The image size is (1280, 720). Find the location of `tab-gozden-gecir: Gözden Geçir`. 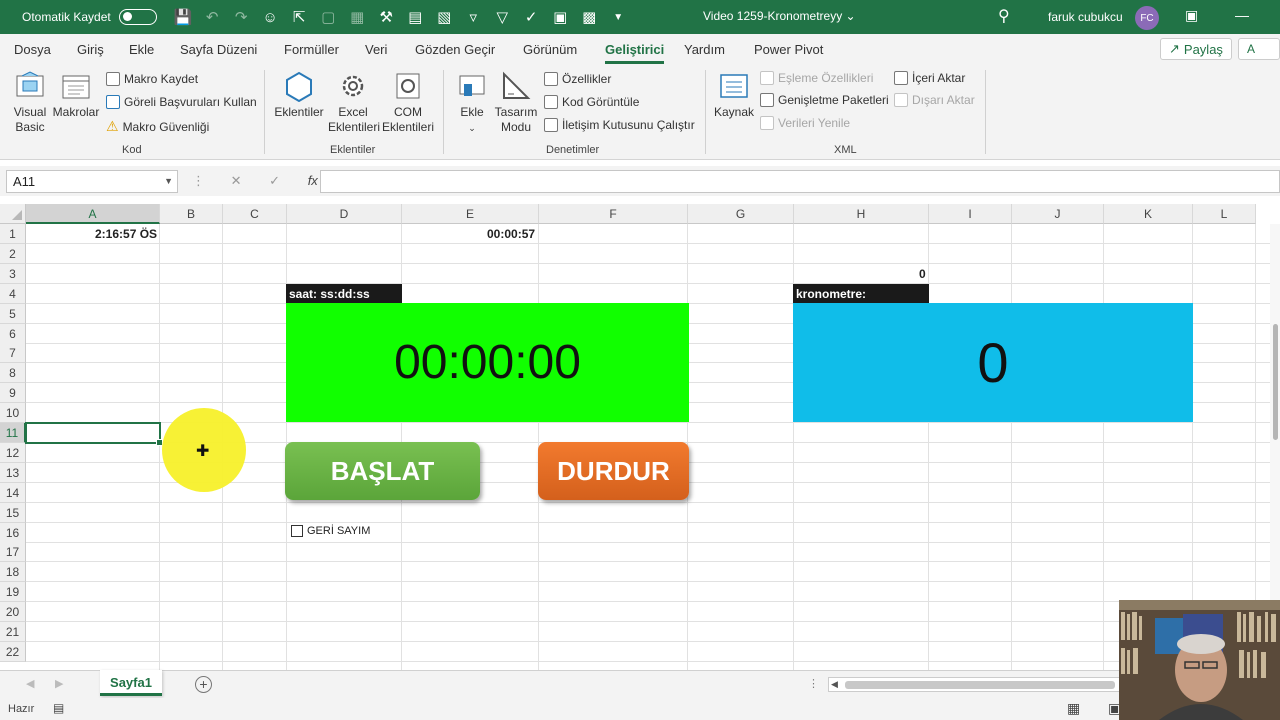

tab-gozden-gecir: Gözden Geçir is located at coordinates (455, 49).